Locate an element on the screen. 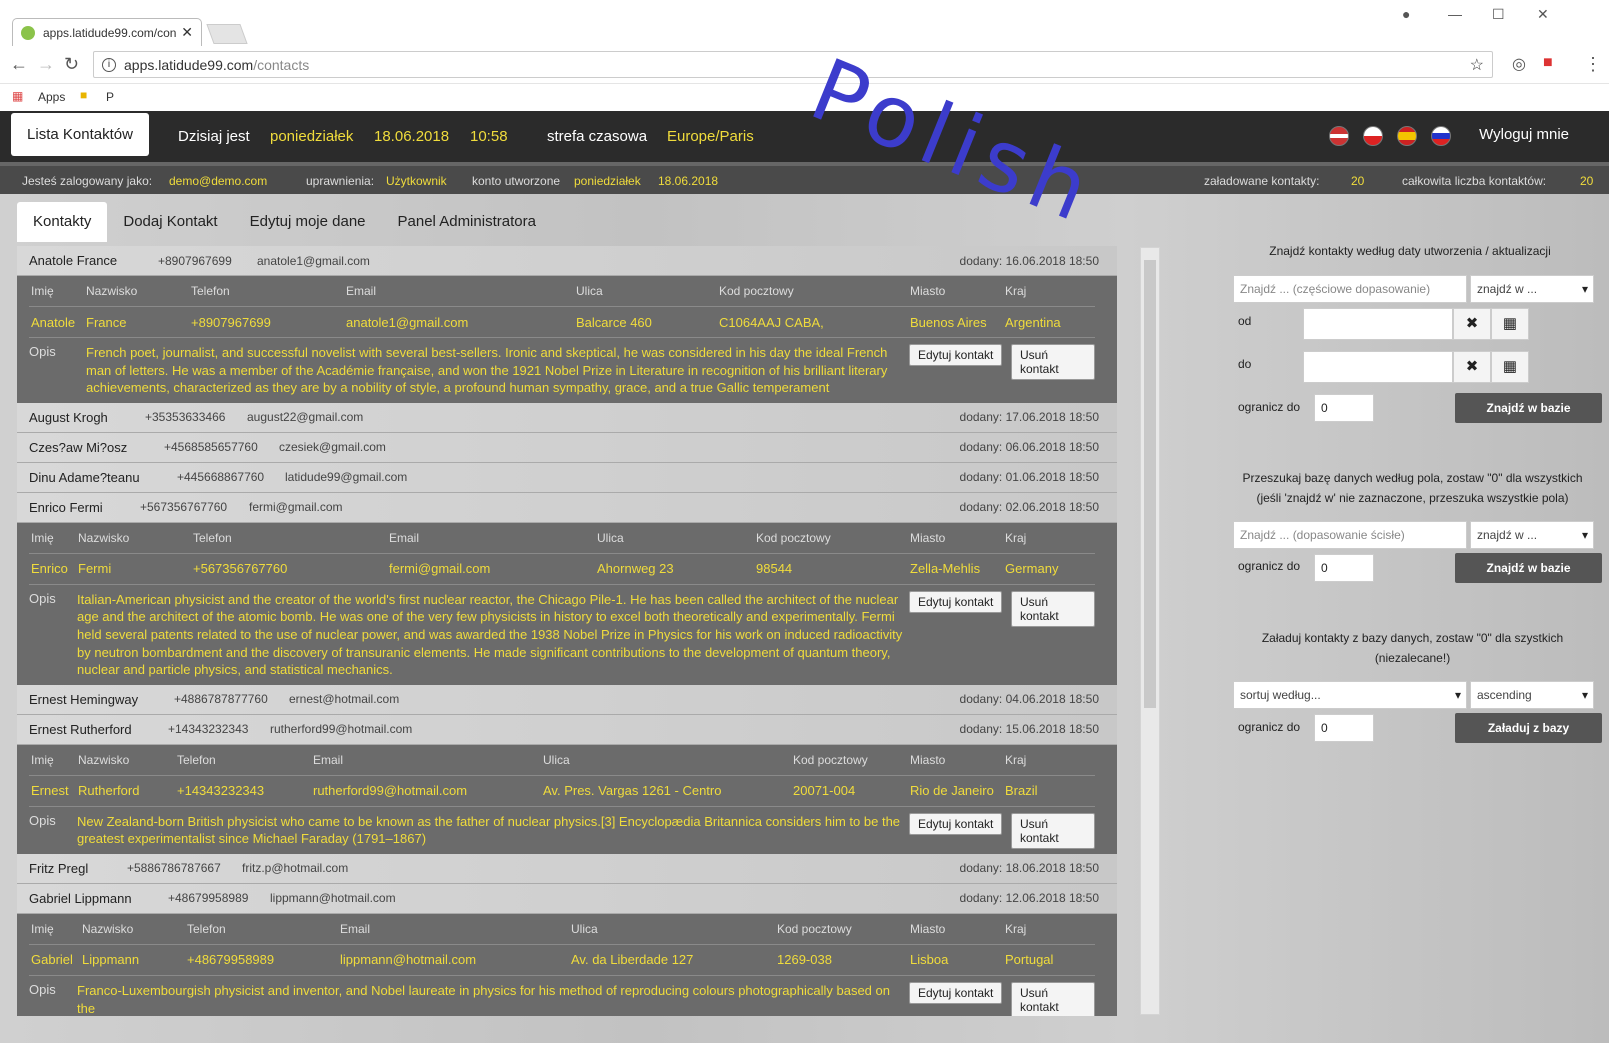  tab-panel-administratora: Panel Administratora is located at coordinates (467, 222).